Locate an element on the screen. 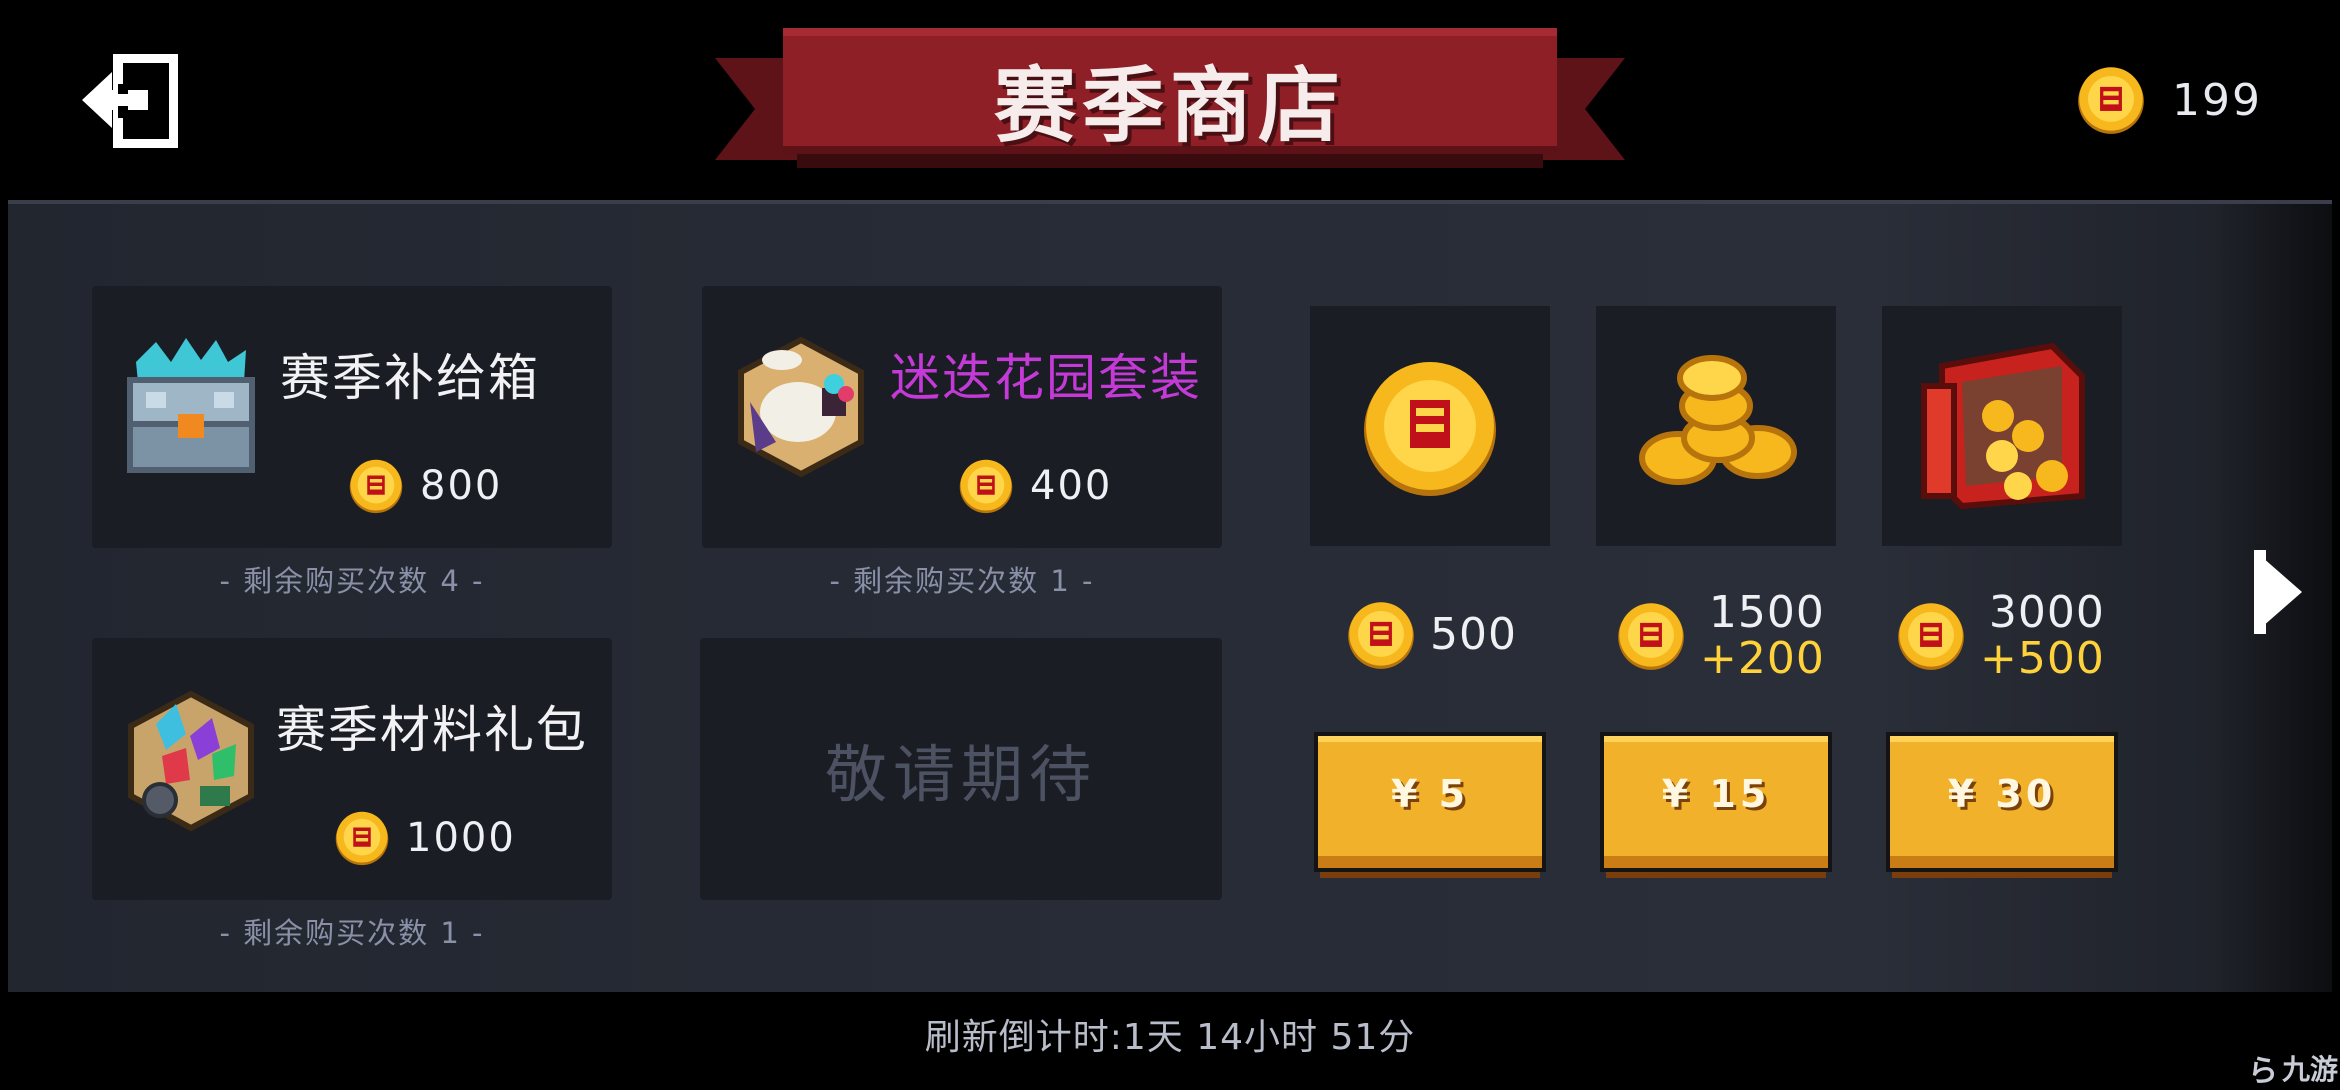 Image resolution: width=2340 pixels, height=1090 pixels. refresh-countdown: 刷新倒计时:1天 14小时 51分 is located at coordinates (1170, 1037).